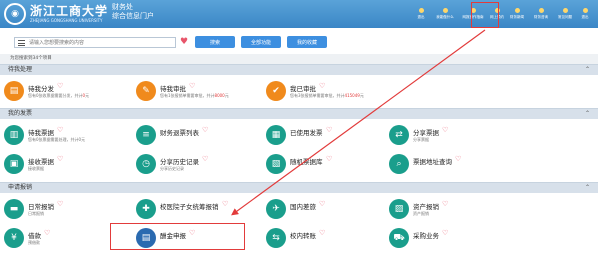 The width and height of the screenshot is (598, 253). Describe the element at coordinates (194, 96) in the screenshot. I see `card-subtitle: 您有1张报销单需要审批，共计8000元` at that location.